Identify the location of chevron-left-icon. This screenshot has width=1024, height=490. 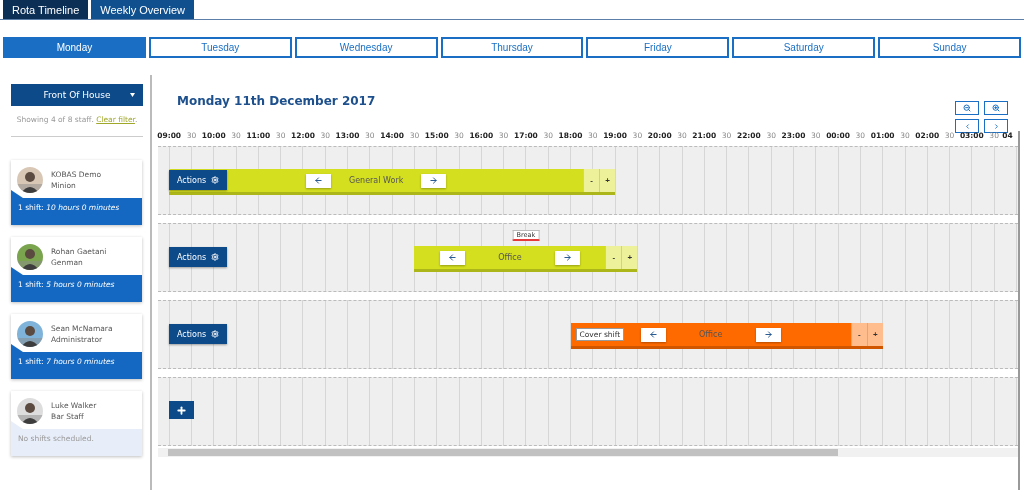
(967, 126).